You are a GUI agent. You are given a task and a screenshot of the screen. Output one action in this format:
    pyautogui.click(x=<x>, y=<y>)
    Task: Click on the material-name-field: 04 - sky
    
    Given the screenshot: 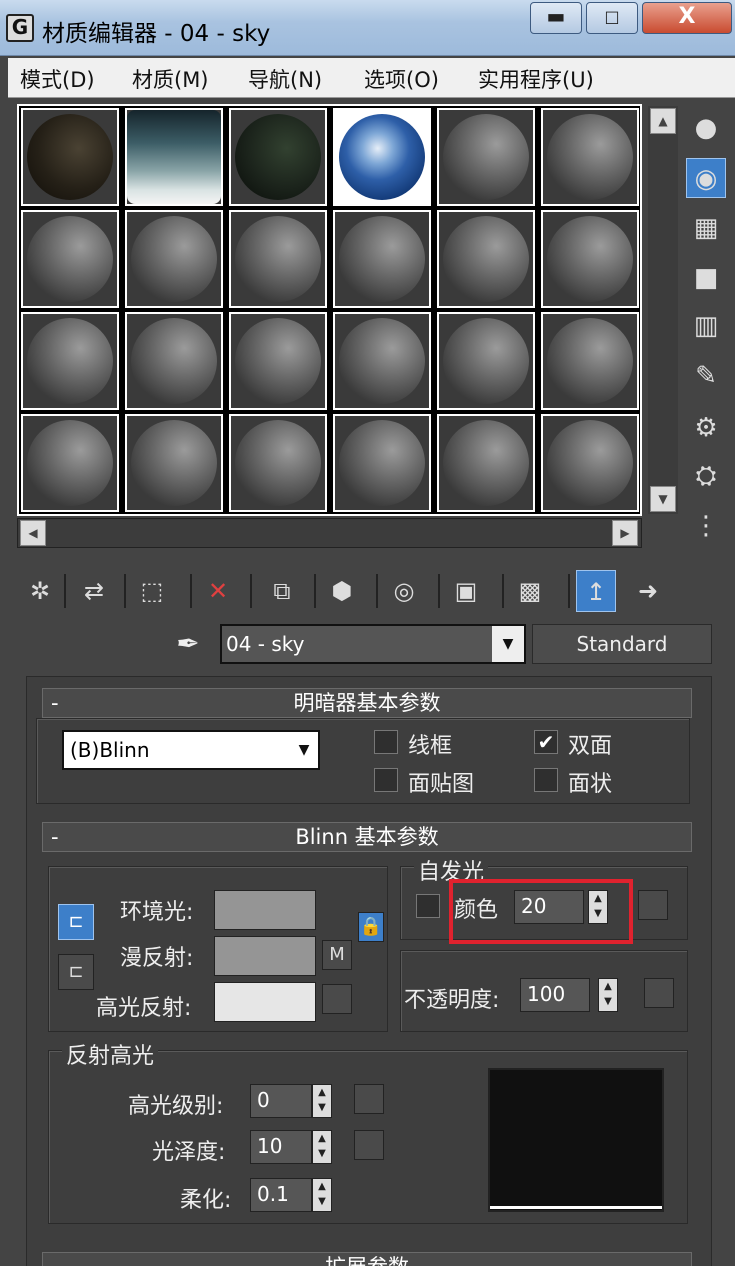 What is the action you would take?
    pyautogui.click(x=373, y=644)
    